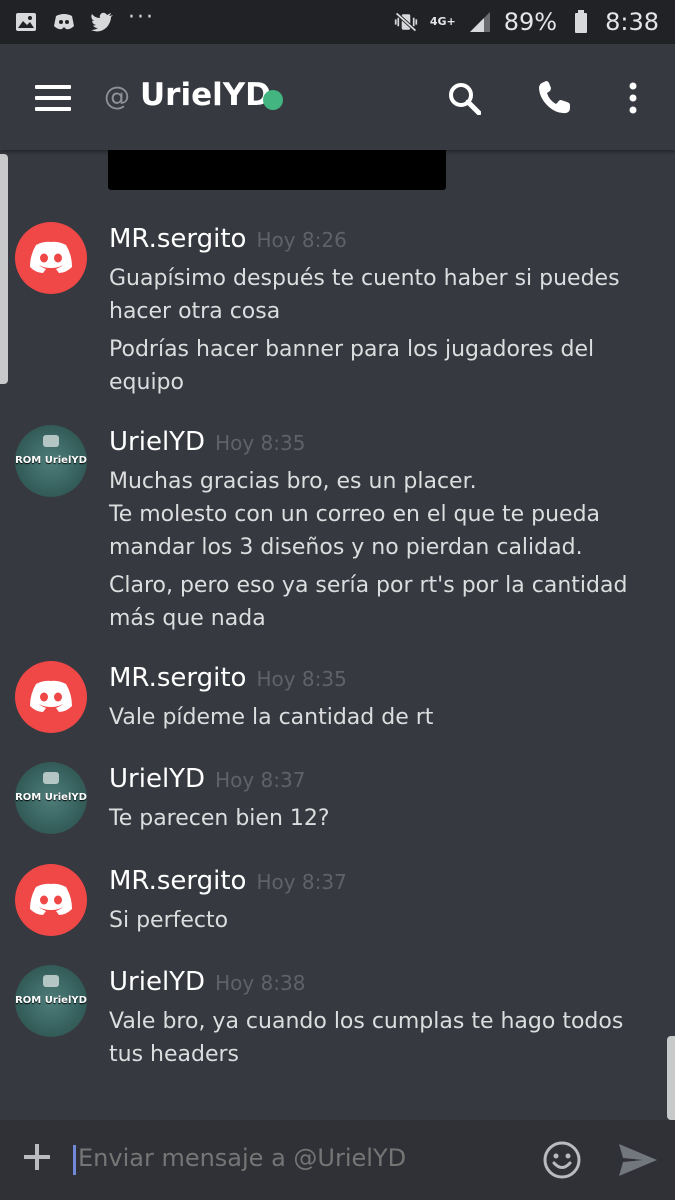 Image resolution: width=675 pixels, height=1200 pixels. I want to click on online-status-icon, so click(273, 100).